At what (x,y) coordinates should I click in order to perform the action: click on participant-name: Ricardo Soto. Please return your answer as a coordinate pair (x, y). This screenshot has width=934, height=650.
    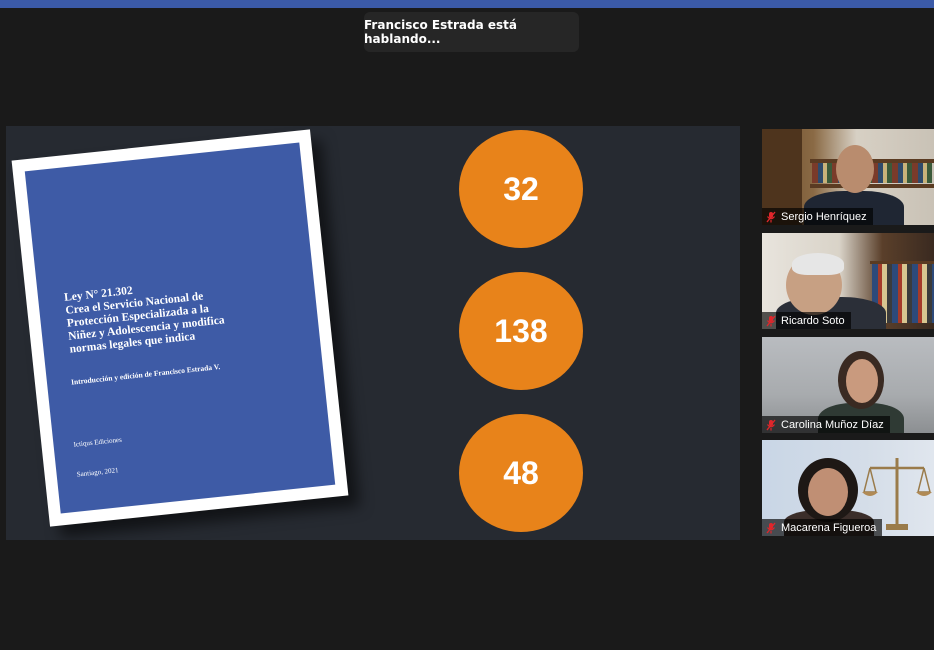
    Looking at the image, I should click on (813, 320).